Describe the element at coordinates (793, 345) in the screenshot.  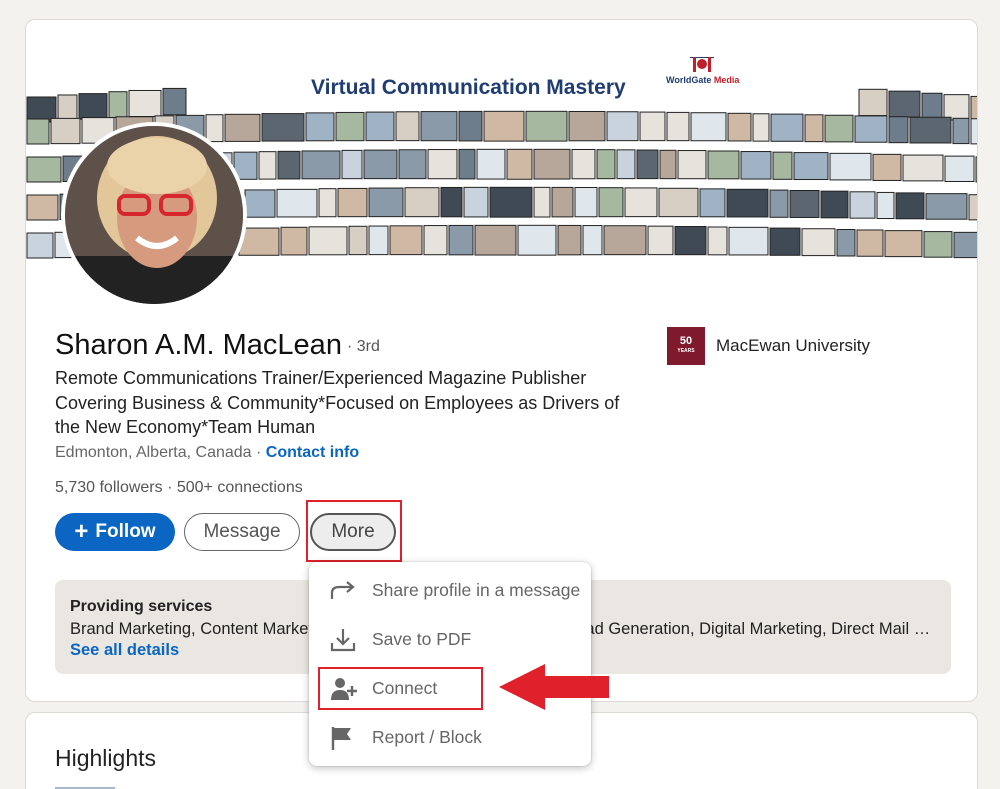
I see `education-name: MacEwan University` at that location.